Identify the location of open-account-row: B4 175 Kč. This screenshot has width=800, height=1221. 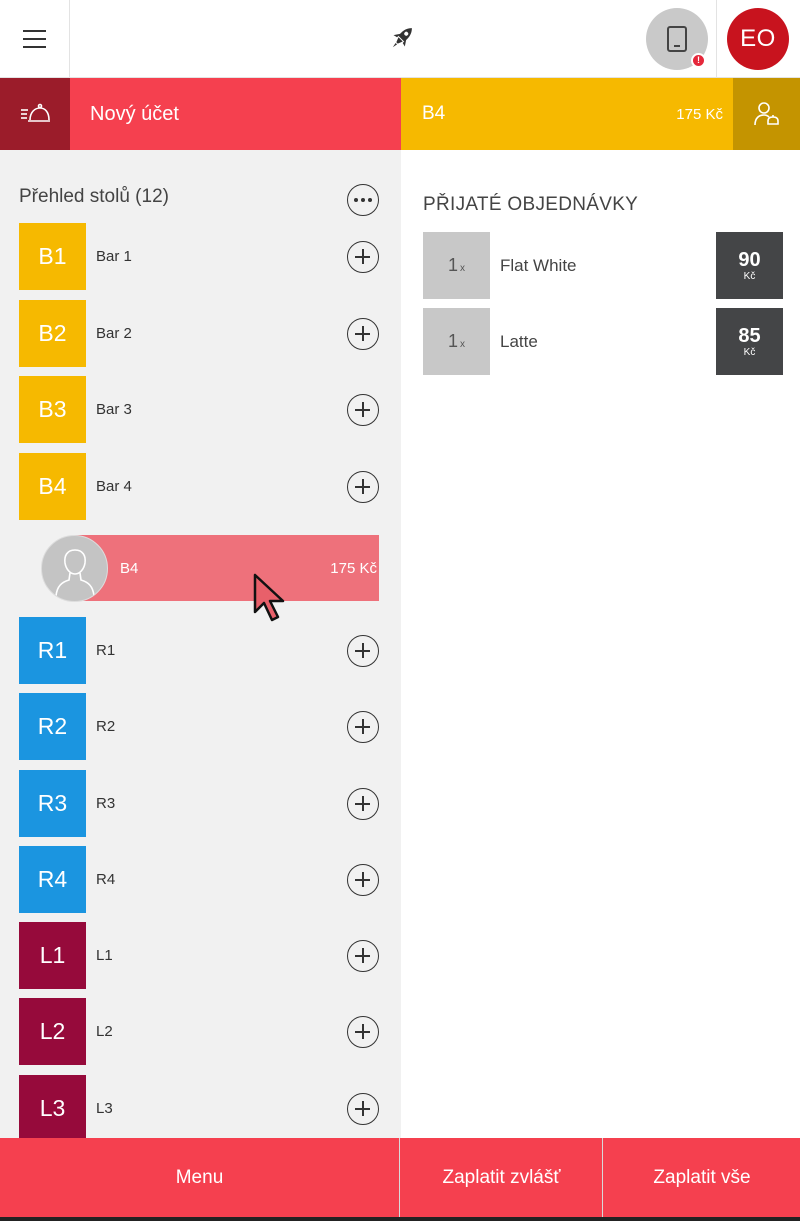
(227, 568).